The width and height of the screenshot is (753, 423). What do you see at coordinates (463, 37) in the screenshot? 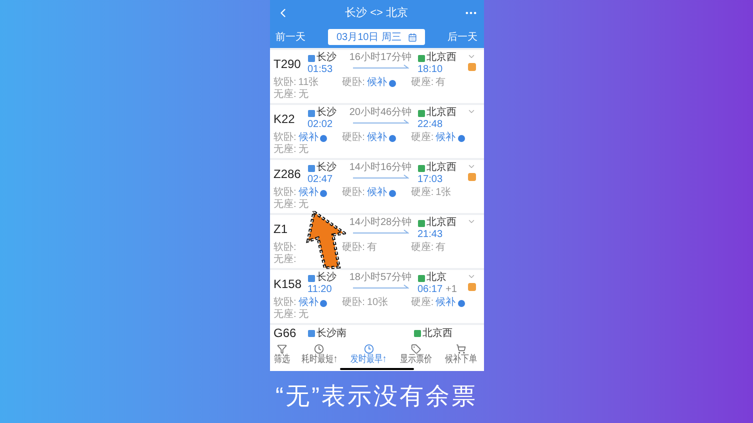
I see `next-day-button: 后一天` at bounding box center [463, 37].